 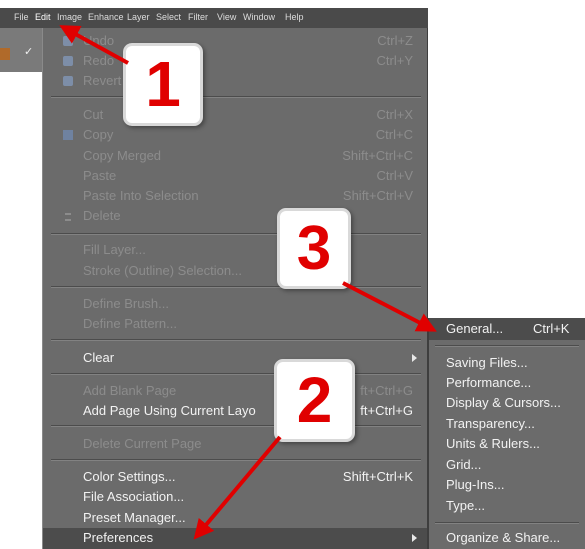 I want to click on shortcut-label: Shift+Ctrl+C, so click(x=377, y=155).